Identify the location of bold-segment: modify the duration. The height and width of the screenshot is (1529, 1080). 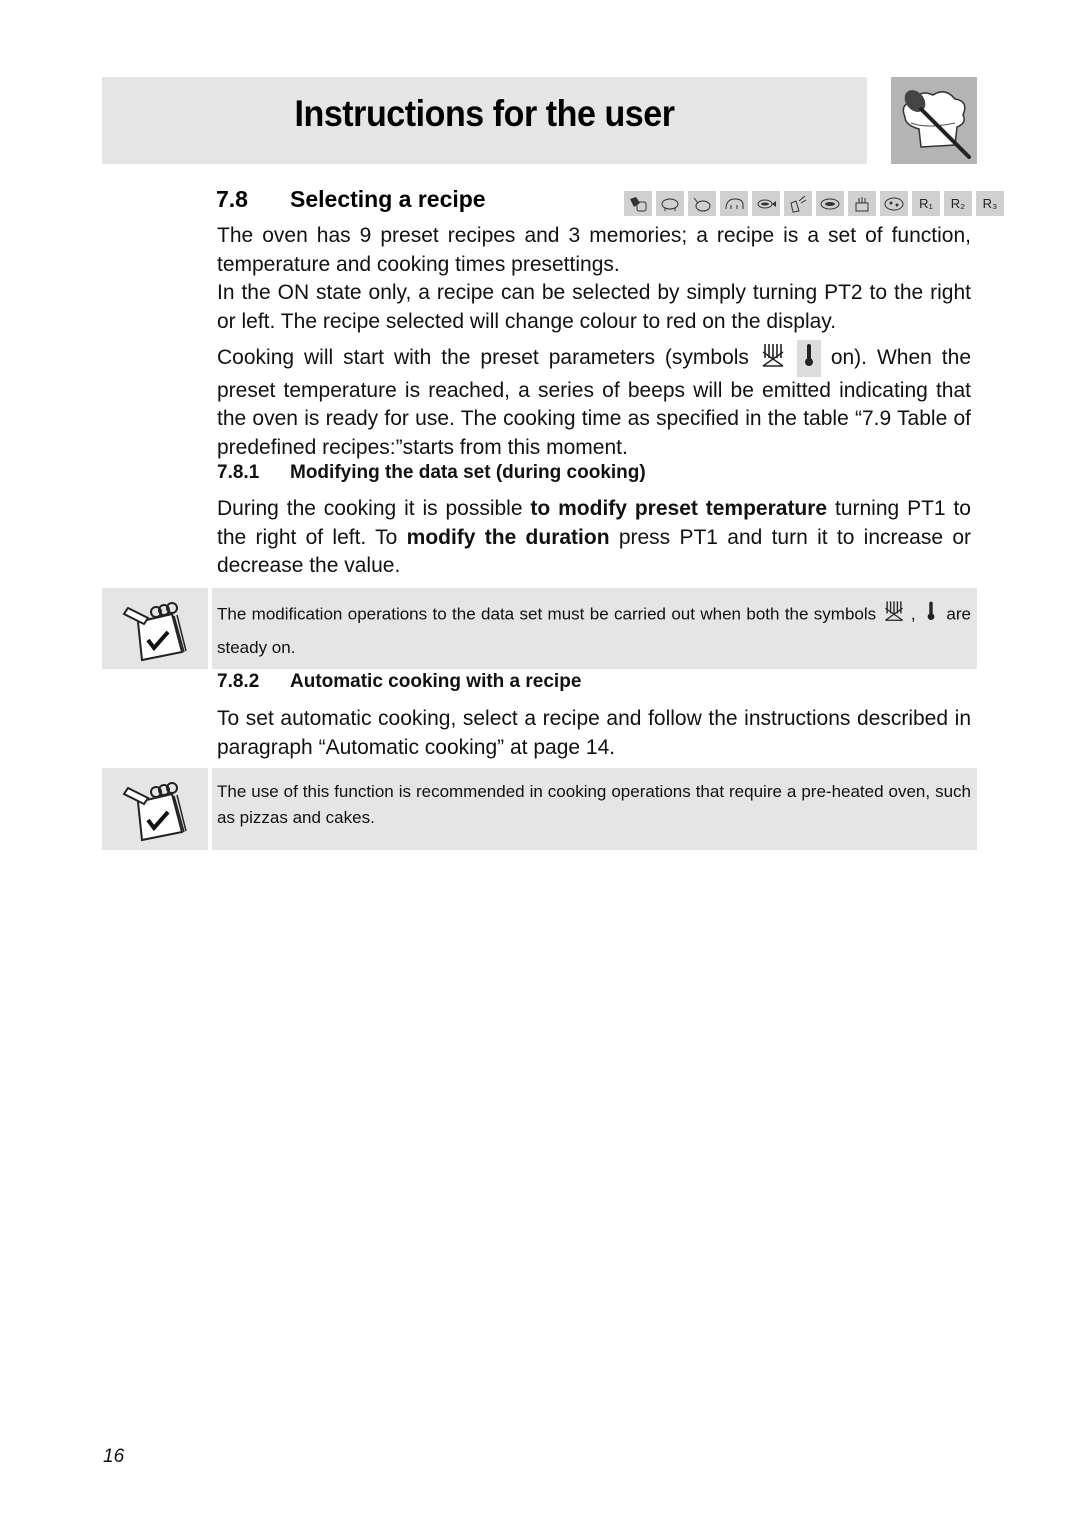
(508, 537).